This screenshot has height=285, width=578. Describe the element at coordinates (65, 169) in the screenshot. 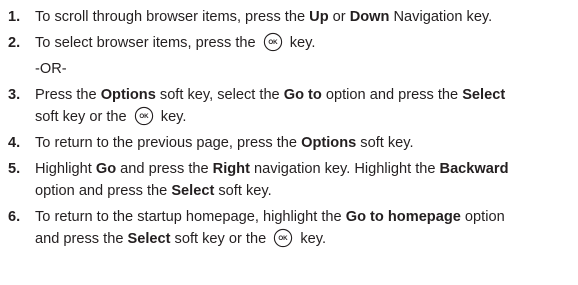

I see `instruction-text: Highlight` at that location.